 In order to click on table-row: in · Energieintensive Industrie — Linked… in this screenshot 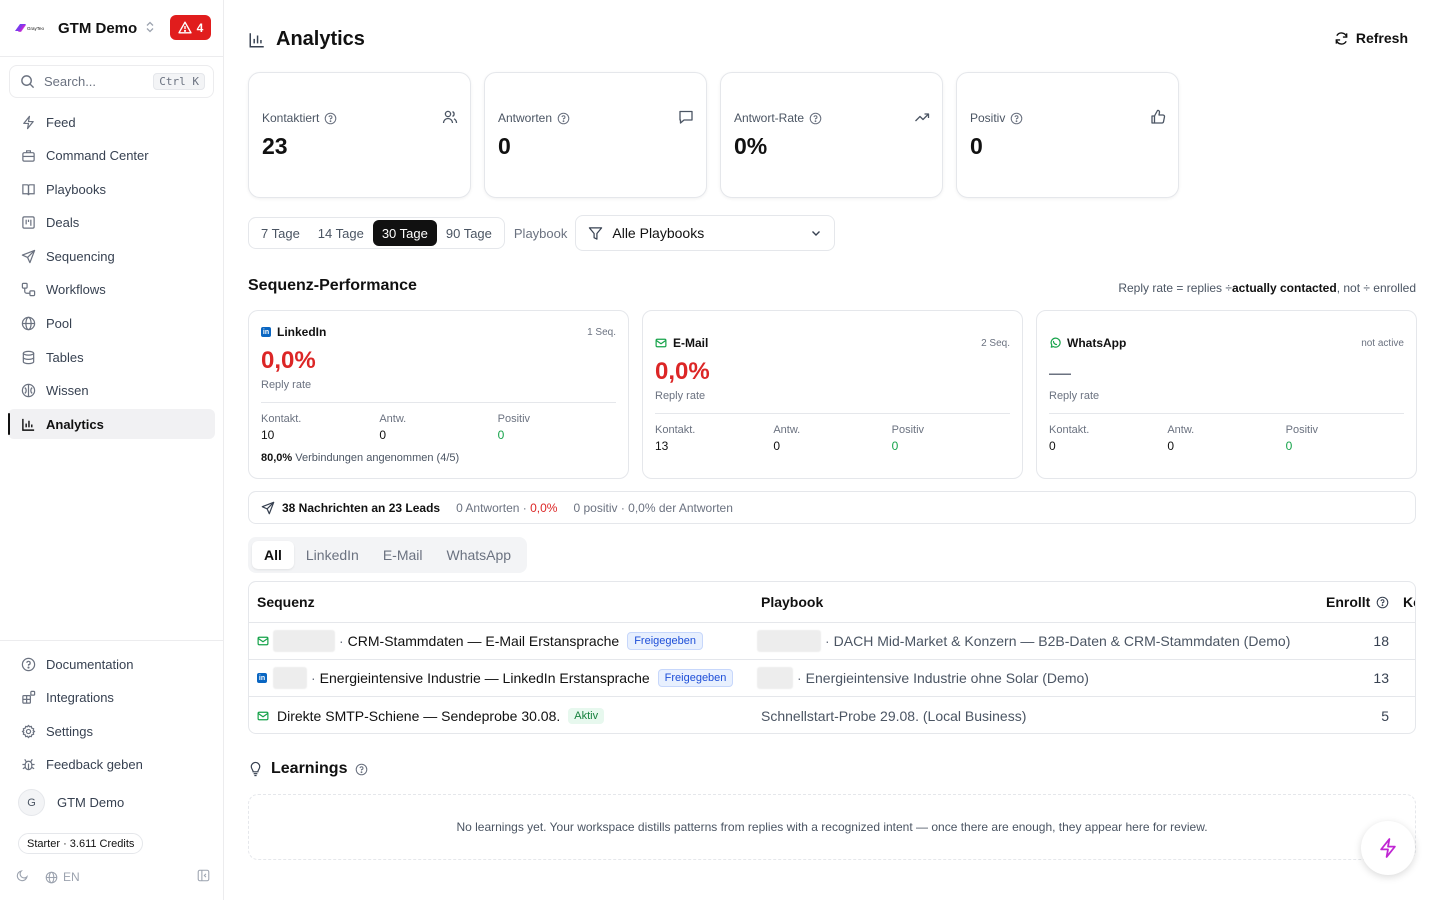, I will do `click(832, 678)`.